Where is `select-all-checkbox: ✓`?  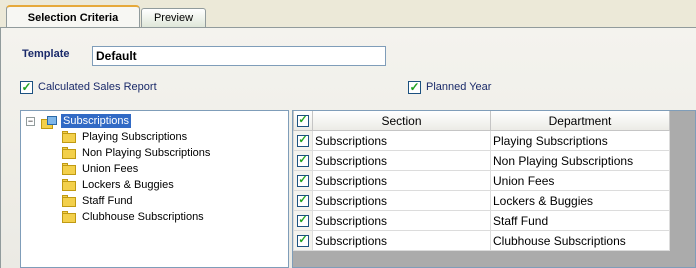 select-all-checkbox: ✓ is located at coordinates (303, 121).